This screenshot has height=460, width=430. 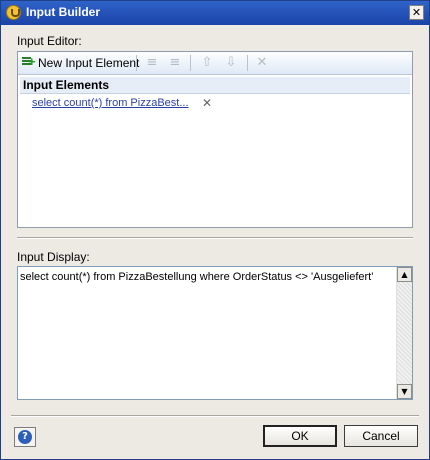 I want to click on close-button: ✕, so click(x=416, y=12).